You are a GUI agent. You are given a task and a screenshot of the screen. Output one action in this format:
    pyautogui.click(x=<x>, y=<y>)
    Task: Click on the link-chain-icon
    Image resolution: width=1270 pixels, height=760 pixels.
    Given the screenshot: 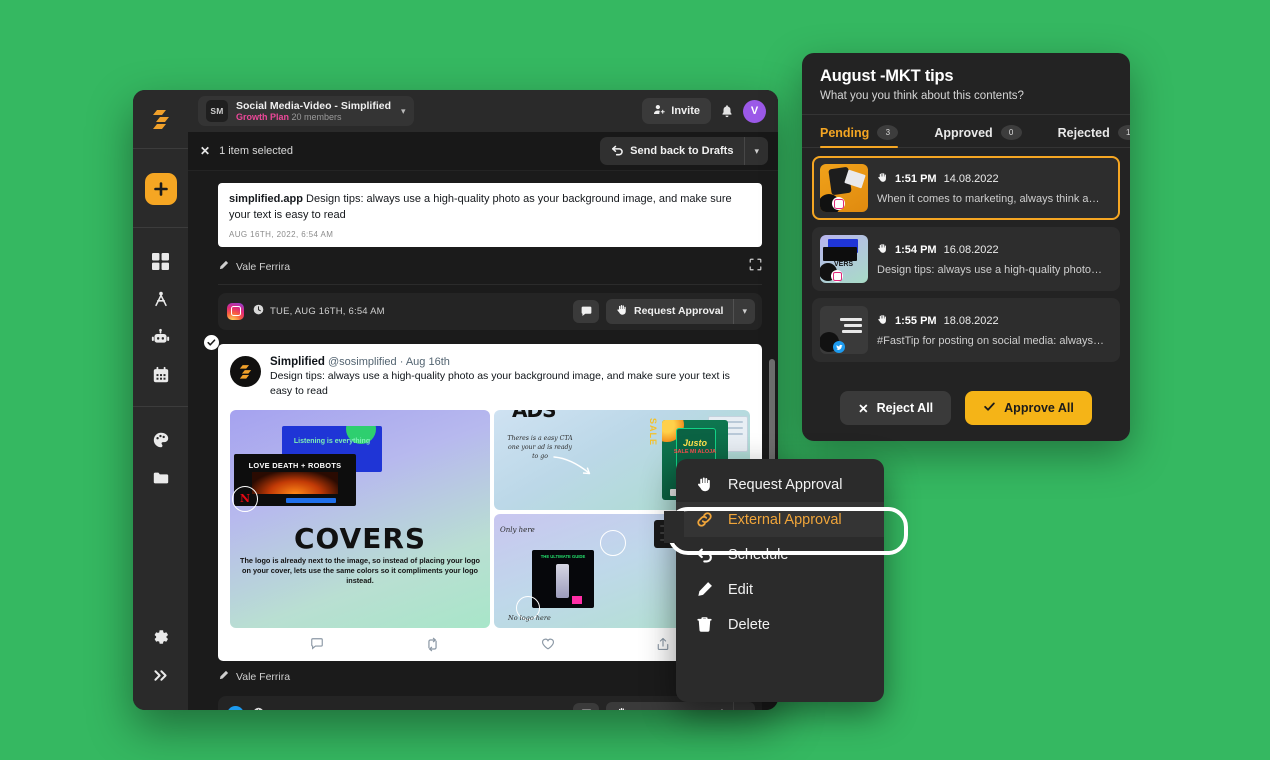 What is the action you would take?
    pyautogui.click(x=704, y=519)
    